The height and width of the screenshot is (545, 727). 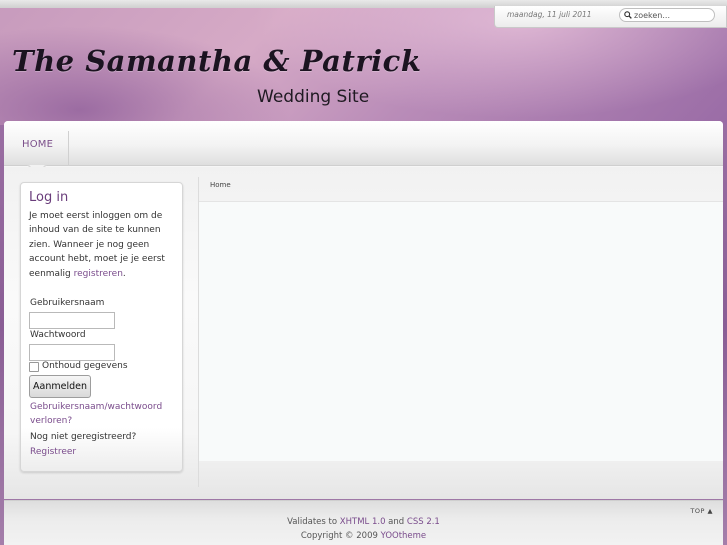 I want to click on register-inline-link: registreren, so click(x=98, y=274).